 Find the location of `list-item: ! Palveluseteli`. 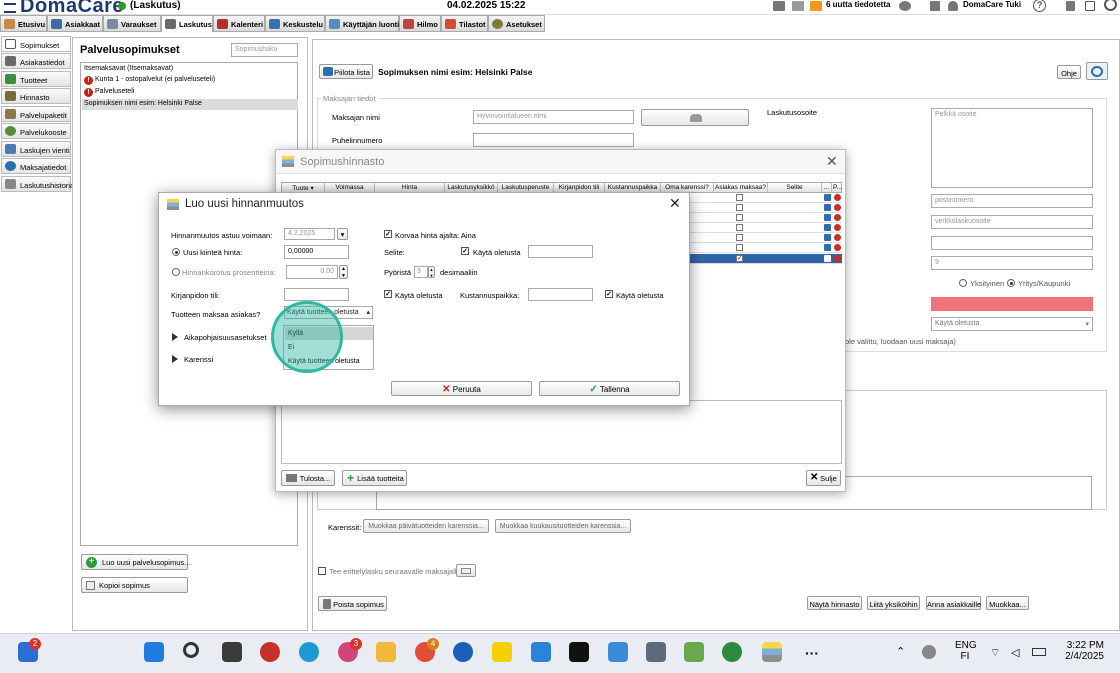

list-item: ! Palveluseteli is located at coordinates (190, 92).